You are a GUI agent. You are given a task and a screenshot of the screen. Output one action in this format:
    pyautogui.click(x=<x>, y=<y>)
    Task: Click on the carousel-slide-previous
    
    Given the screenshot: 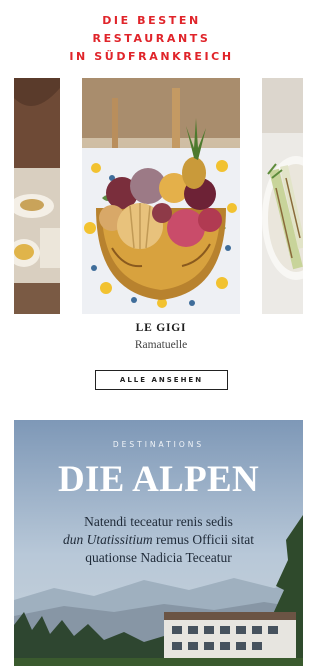 What is the action you would take?
    pyautogui.click(x=37, y=196)
    